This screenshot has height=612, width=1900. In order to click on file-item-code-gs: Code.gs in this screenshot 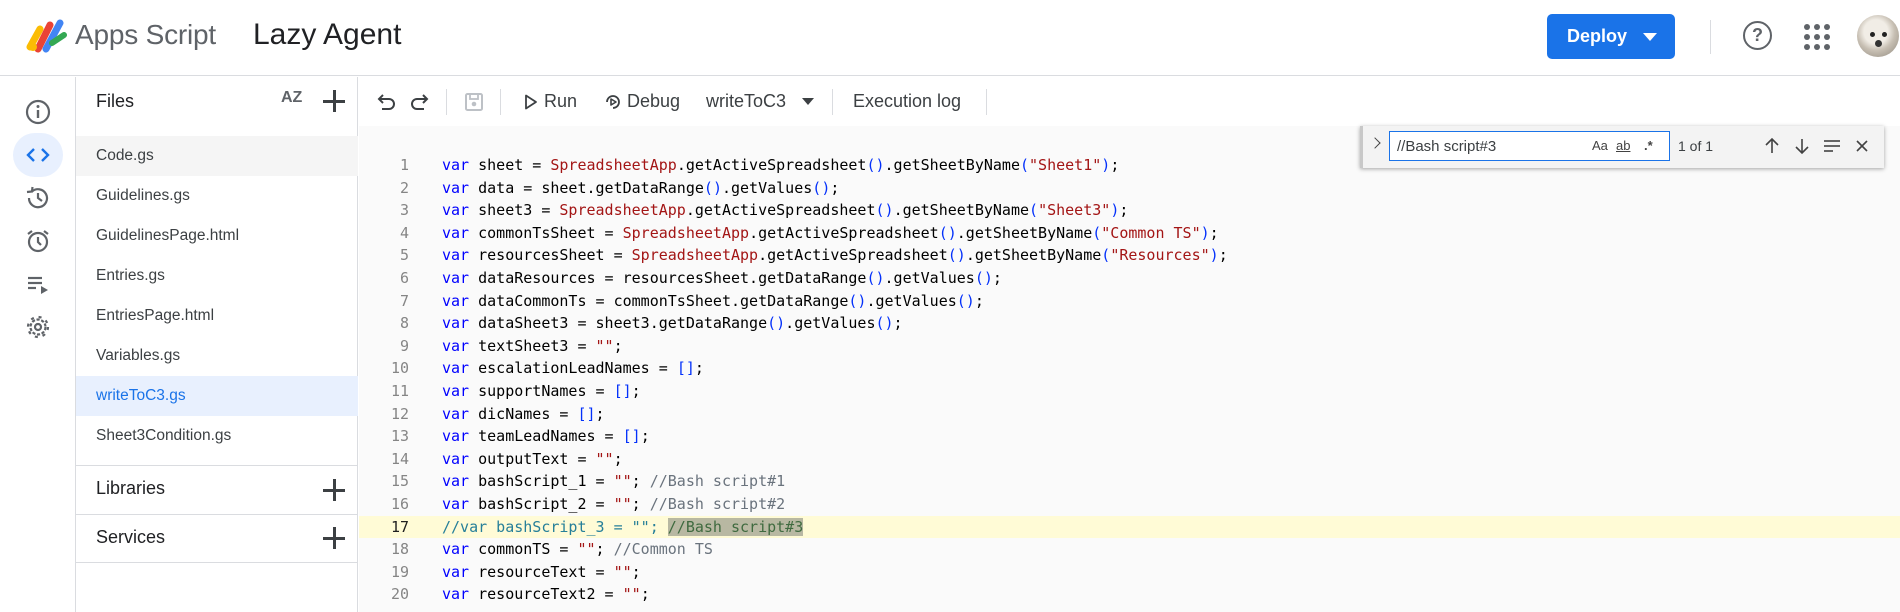, I will do `click(217, 156)`.